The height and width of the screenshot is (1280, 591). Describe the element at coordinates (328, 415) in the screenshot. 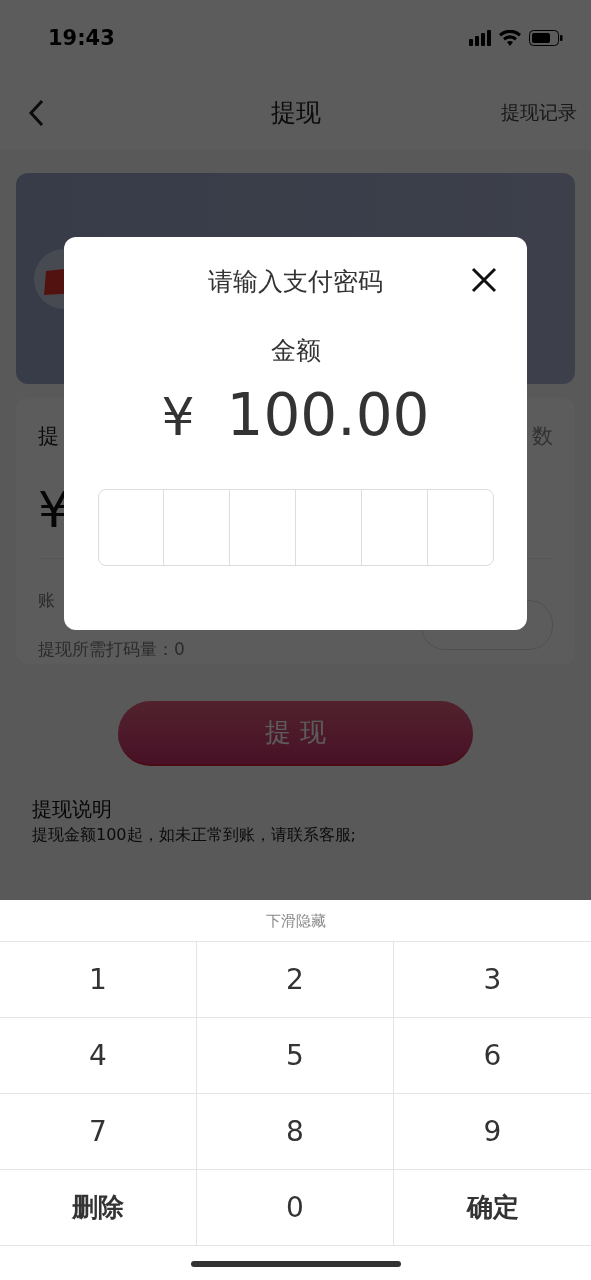

I see `amount-value: 100.00` at that location.